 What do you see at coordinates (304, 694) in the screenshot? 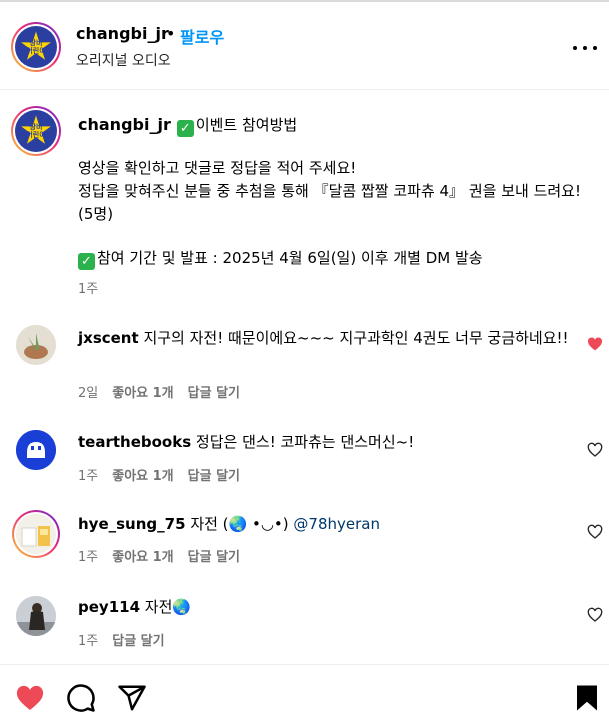
I see `post-action-bar` at bounding box center [304, 694].